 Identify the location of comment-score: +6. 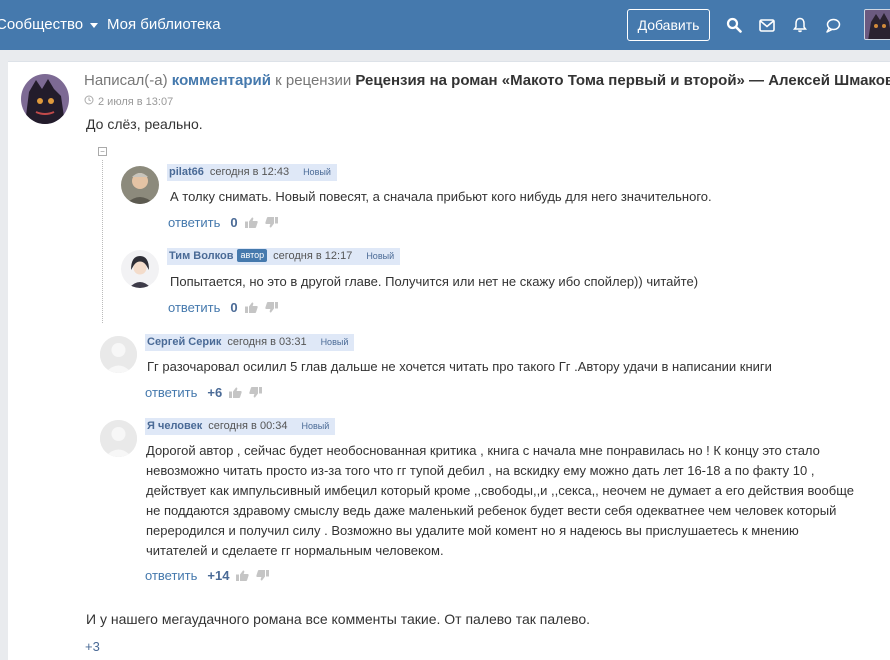
(215, 392).